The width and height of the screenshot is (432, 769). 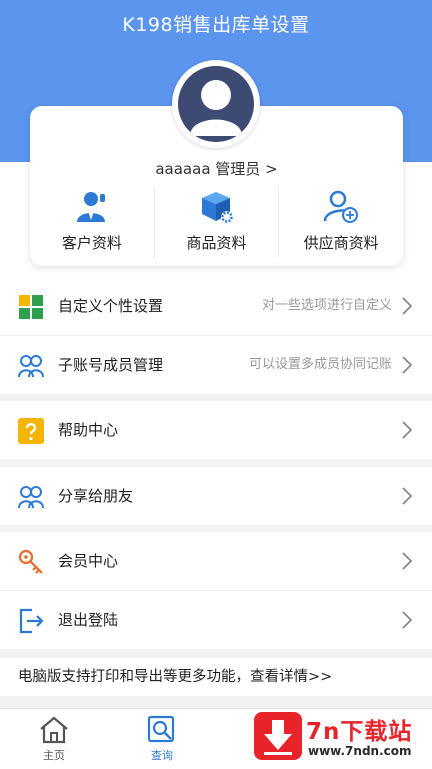 What do you see at coordinates (31, 431) in the screenshot?
I see `question-icon` at bounding box center [31, 431].